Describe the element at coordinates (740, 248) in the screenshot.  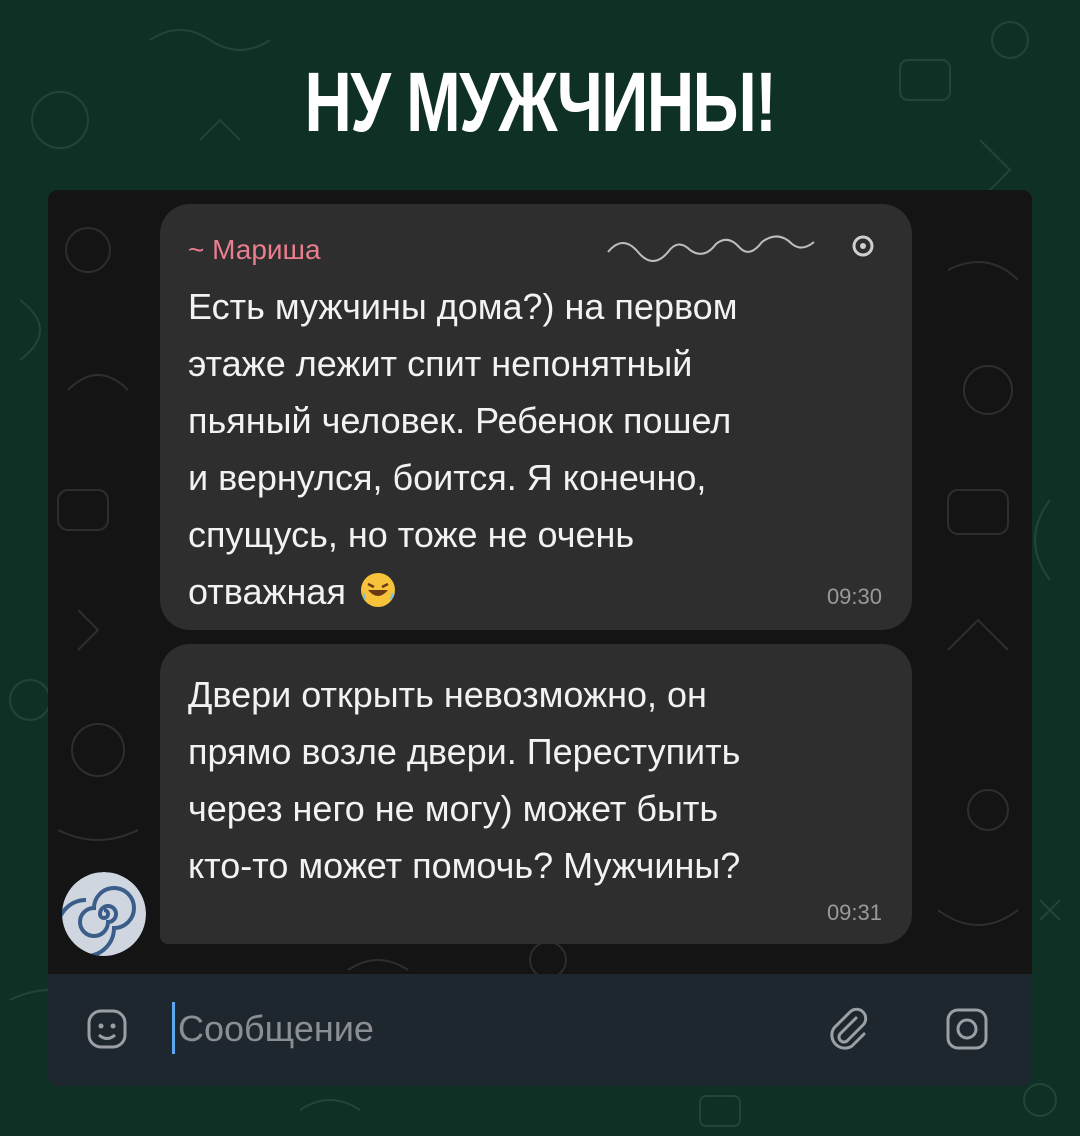
I see `sender-signature-icon` at that location.